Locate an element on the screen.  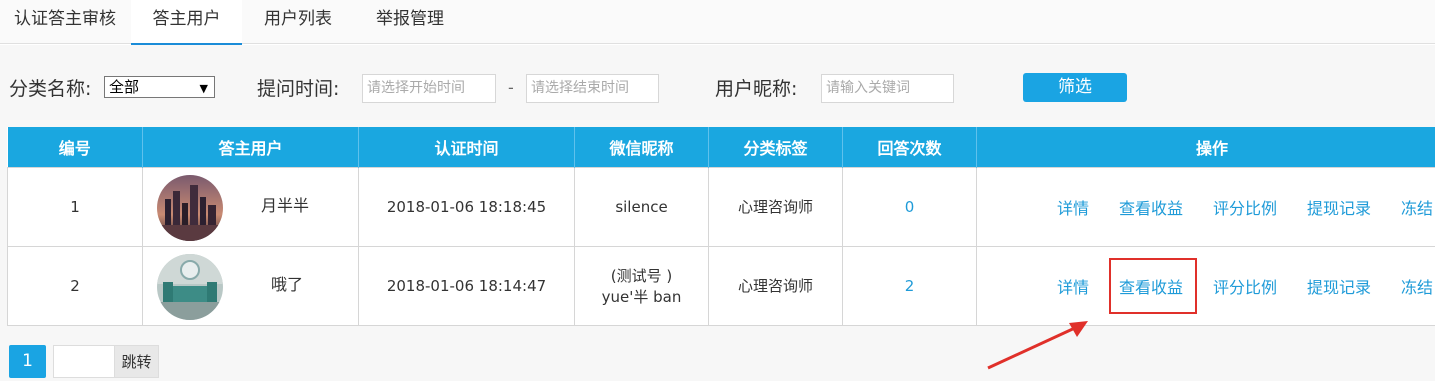
page-number-button: 1 is located at coordinates (27, 361).